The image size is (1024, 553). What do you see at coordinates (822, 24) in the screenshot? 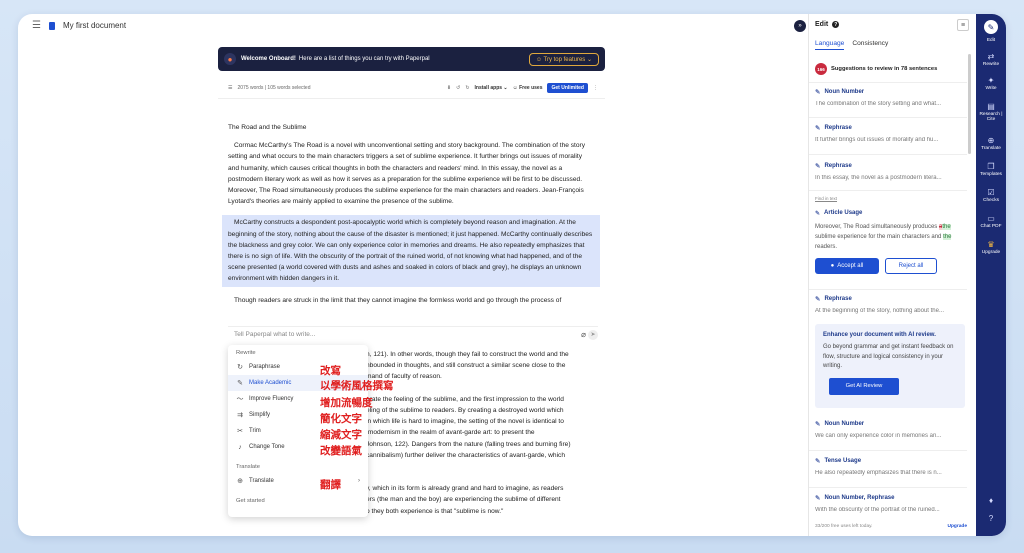
I see `panel-title: Edit` at bounding box center [822, 24].